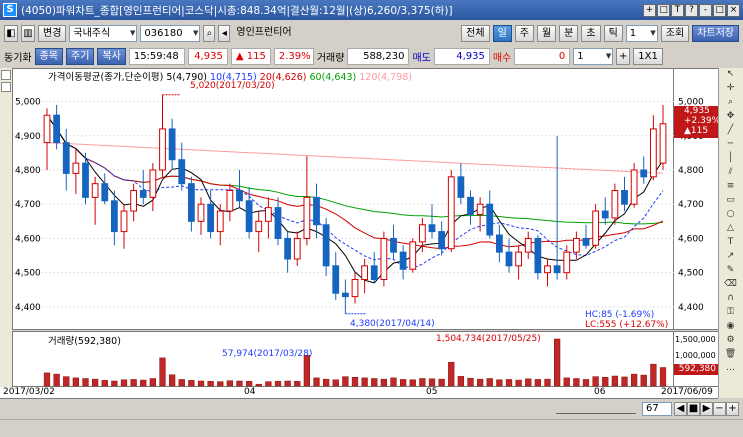  I want to click on eraser-icon: ⌫, so click(730, 285).